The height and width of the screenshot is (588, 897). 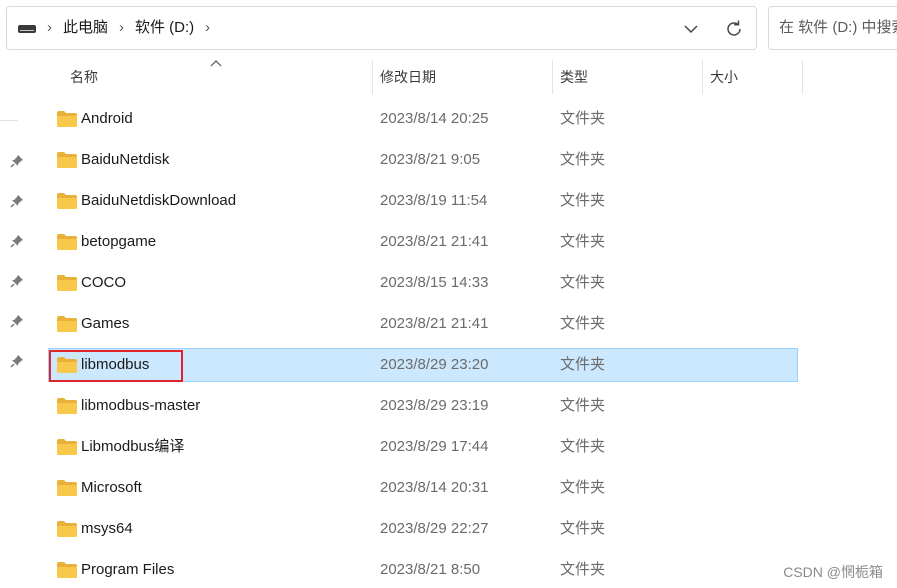 I want to click on file-modified: 2023/8/29 23:19, so click(x=434, y=405).